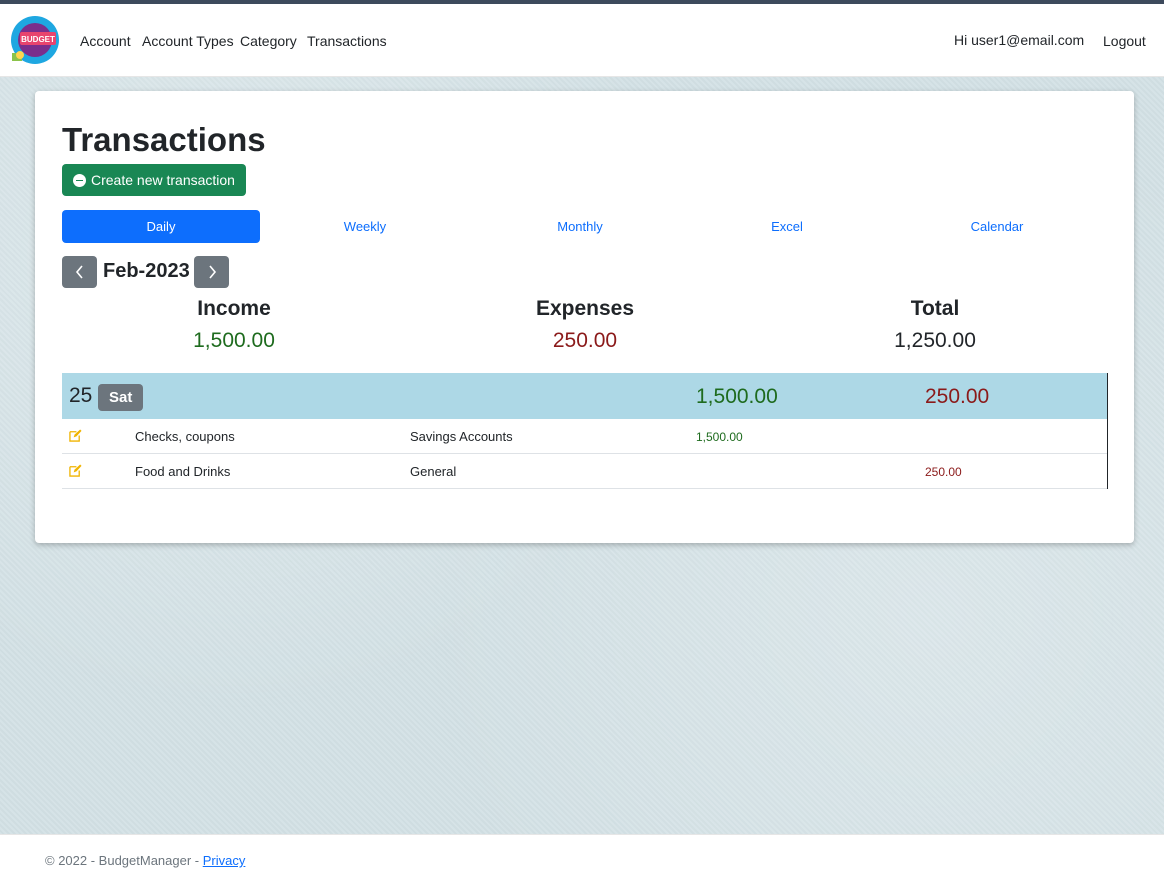 Image resolution: width=1164 pixels, height=881 pixels. Describe the element at coordinates (943, 472) in the screenshot. I see `transaction-expense: 250.00` at that location.